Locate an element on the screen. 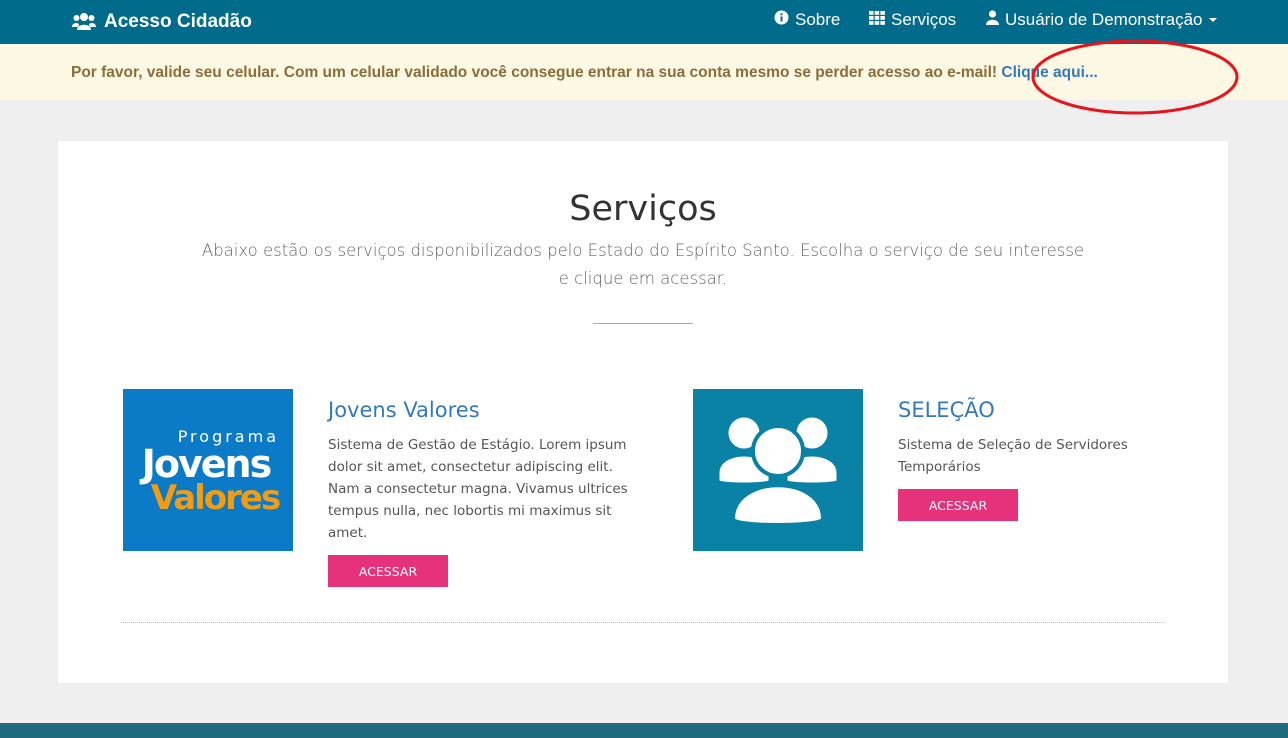 This screenshot has height=738, width=1288. nav-label-servicos: Serviços is located at coordinates (924, 19).